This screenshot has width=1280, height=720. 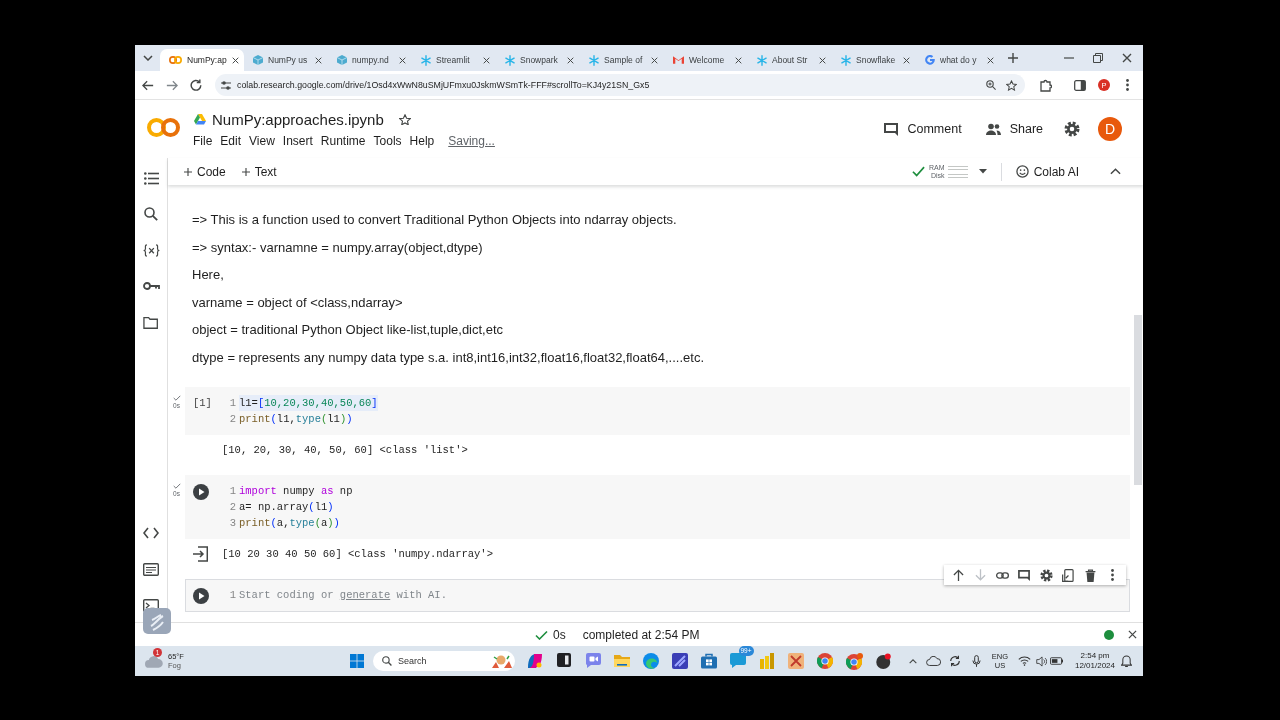 I want to click on arrow-up-icon, so click(x=958, y=575).